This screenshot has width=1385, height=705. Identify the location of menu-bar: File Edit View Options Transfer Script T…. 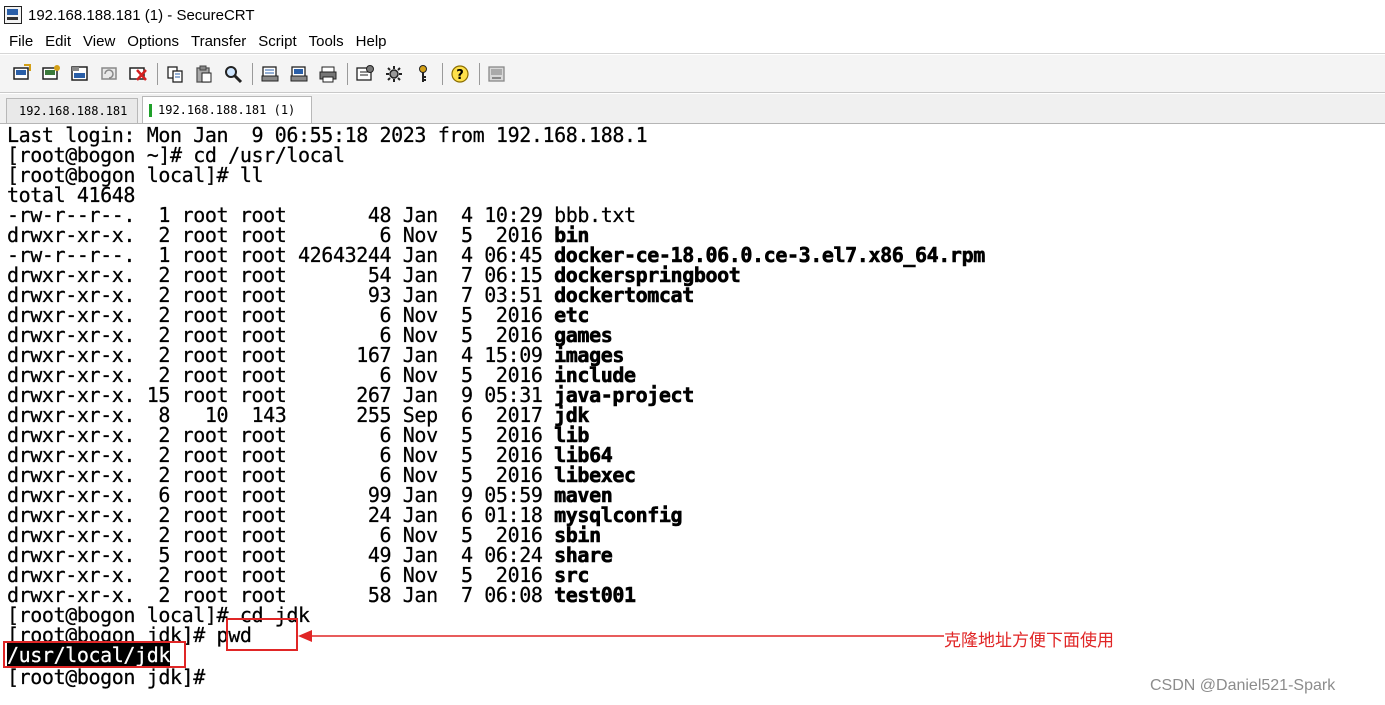
(692, 42).